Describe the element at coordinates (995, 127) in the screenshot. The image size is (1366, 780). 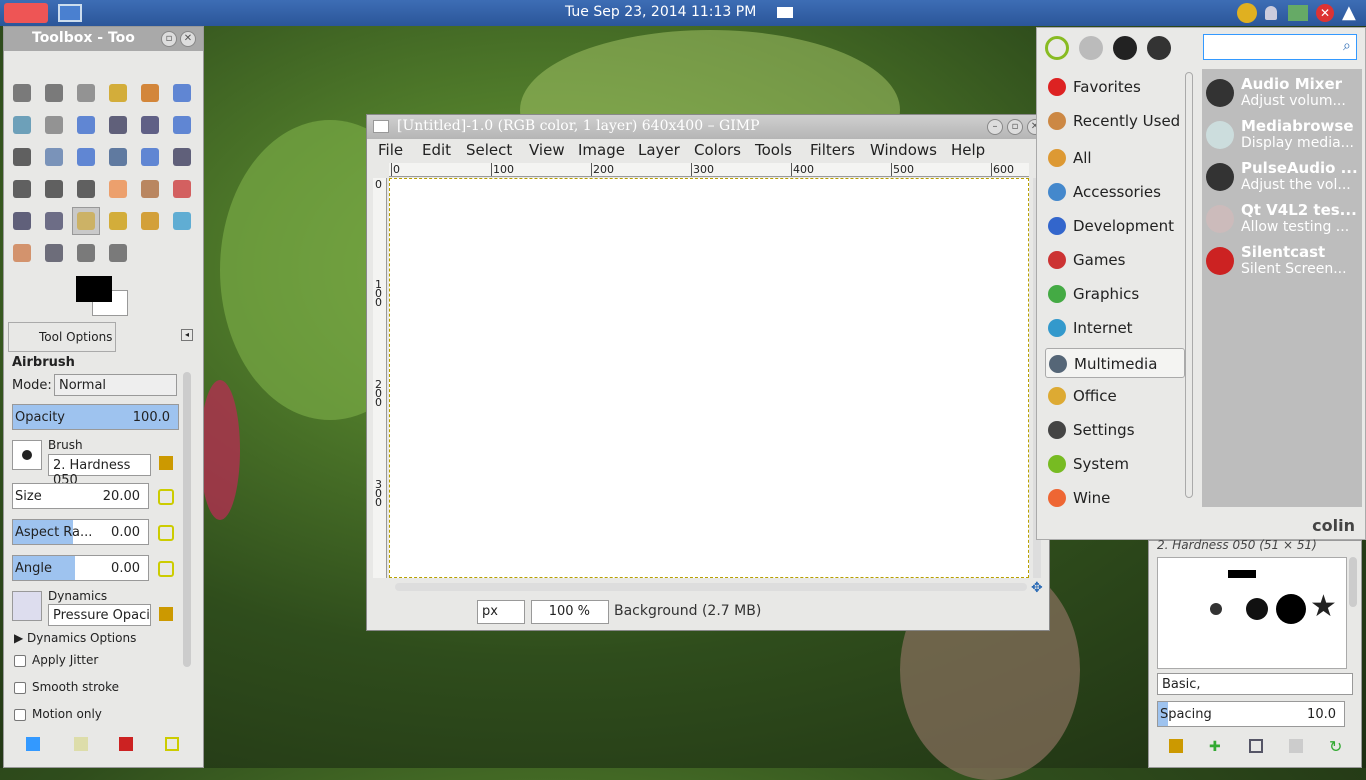
I see `minimize-button: –` at that location.